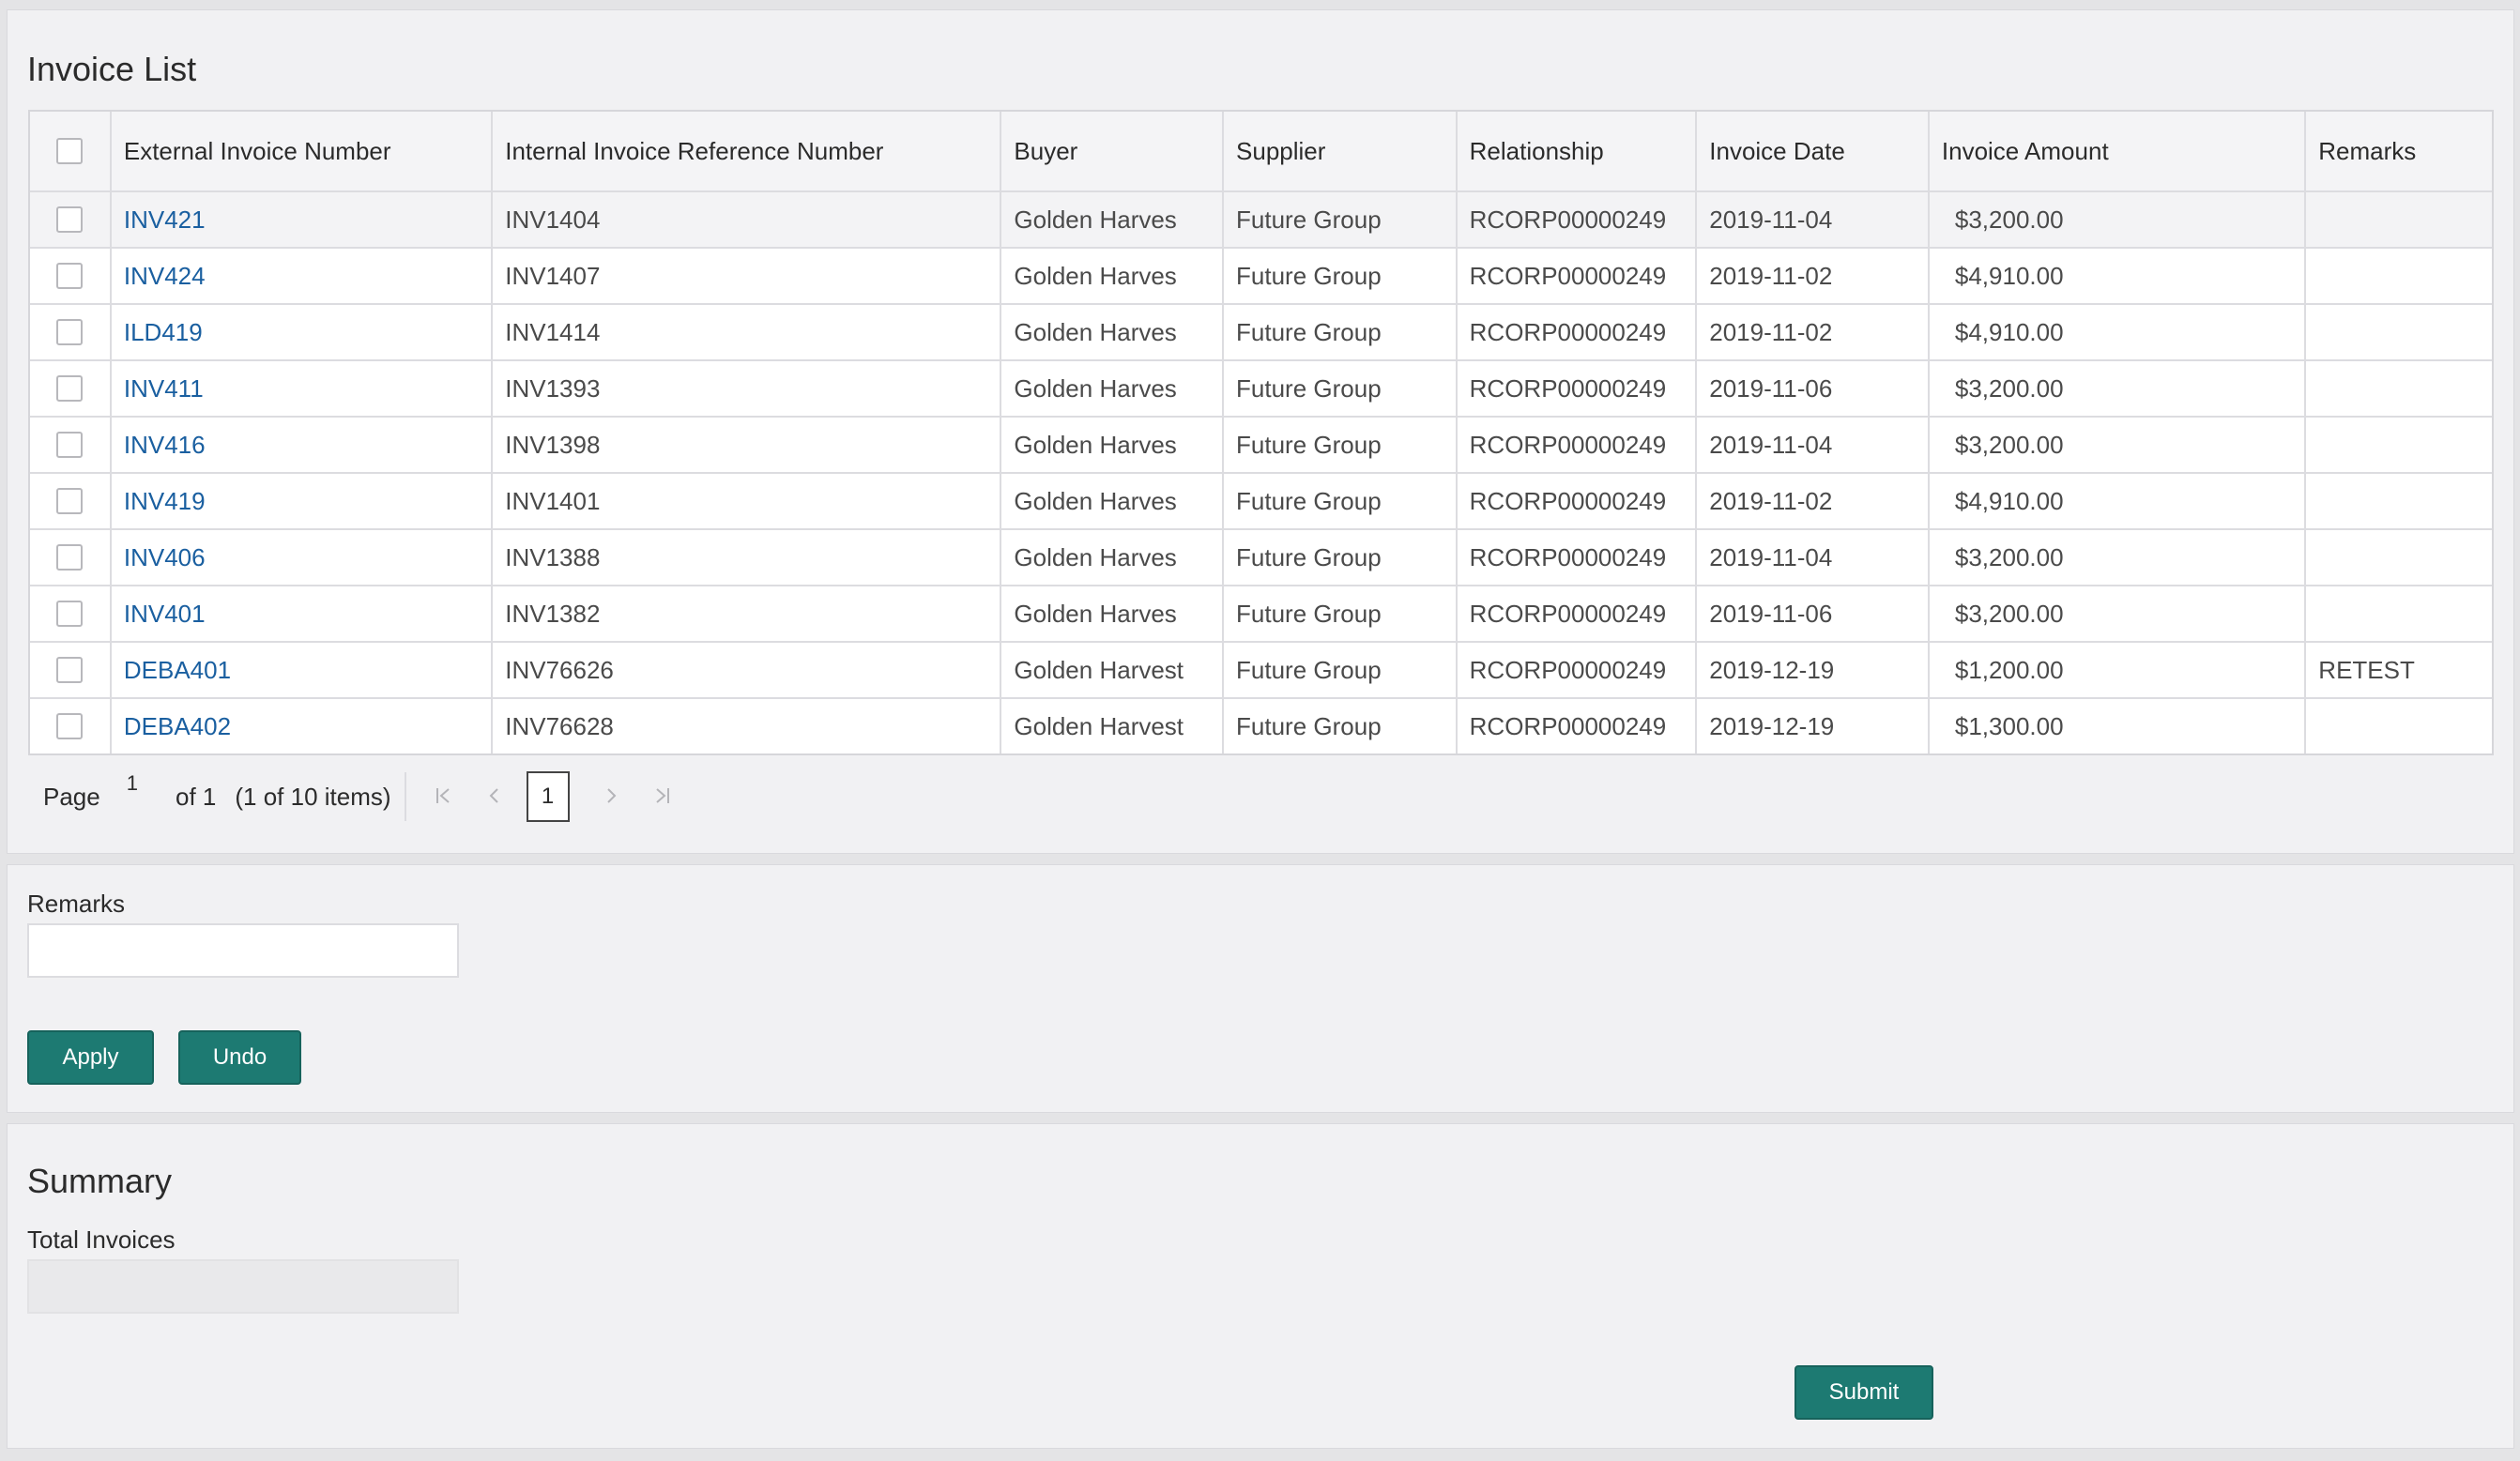 This screenshot has height=1461, width=2520. What do you see at coordinates (132, 784) in the screenshot?
I see `pager-page-input: 1` at bounding box center [132, 784].